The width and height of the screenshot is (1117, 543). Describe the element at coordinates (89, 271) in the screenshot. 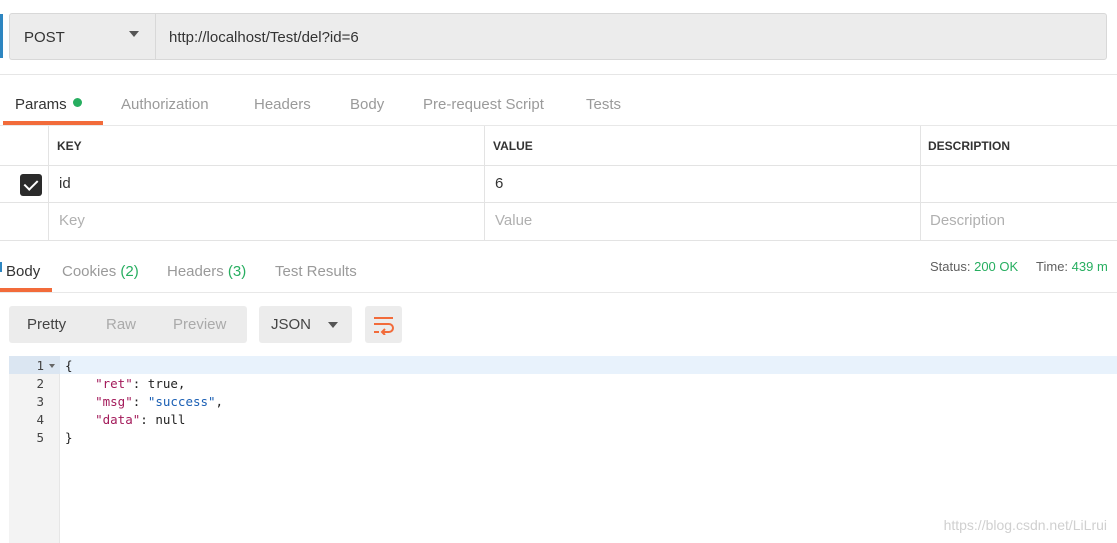

I see `cookies-label: Cookies` at that location.